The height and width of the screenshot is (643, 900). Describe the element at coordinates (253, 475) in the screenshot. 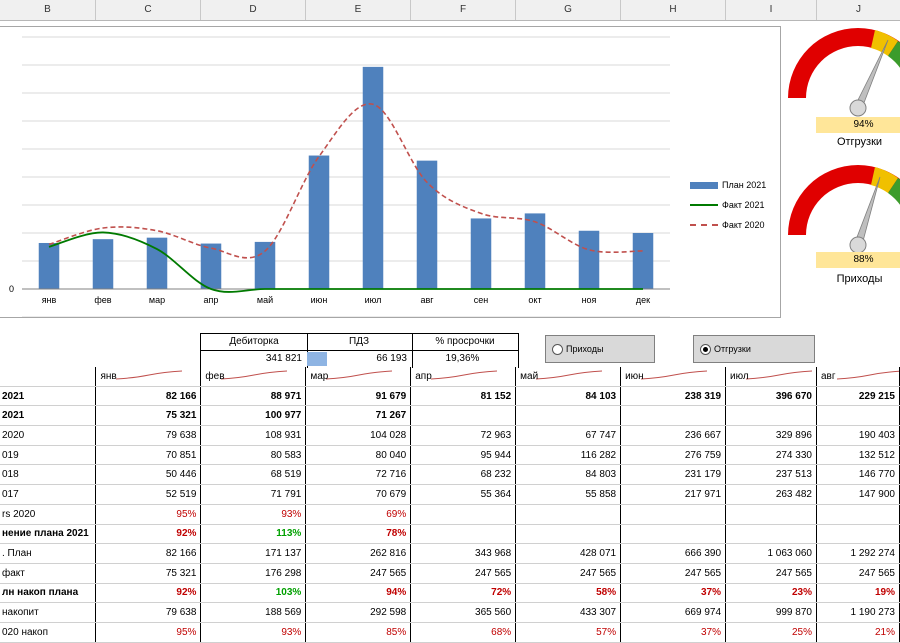

I see `table-cell: 68 519` at that location.